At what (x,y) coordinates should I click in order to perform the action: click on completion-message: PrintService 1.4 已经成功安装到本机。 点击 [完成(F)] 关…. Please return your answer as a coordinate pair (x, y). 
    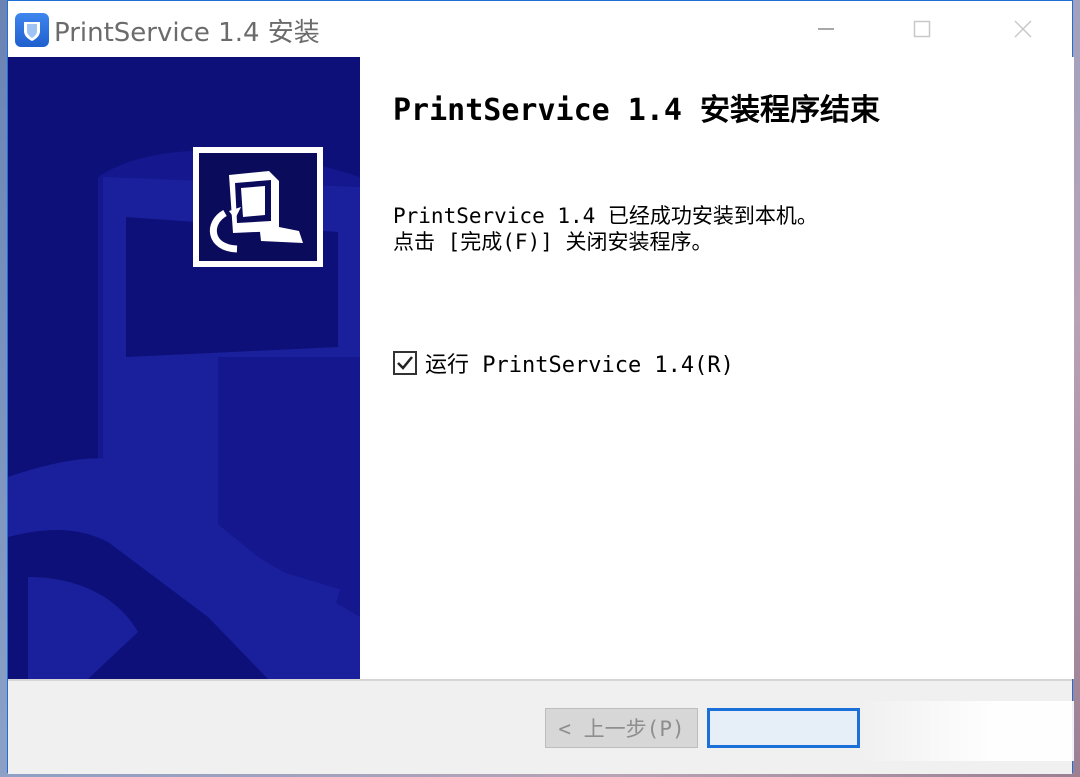
    Looking at the image, I should click on (605, 229).